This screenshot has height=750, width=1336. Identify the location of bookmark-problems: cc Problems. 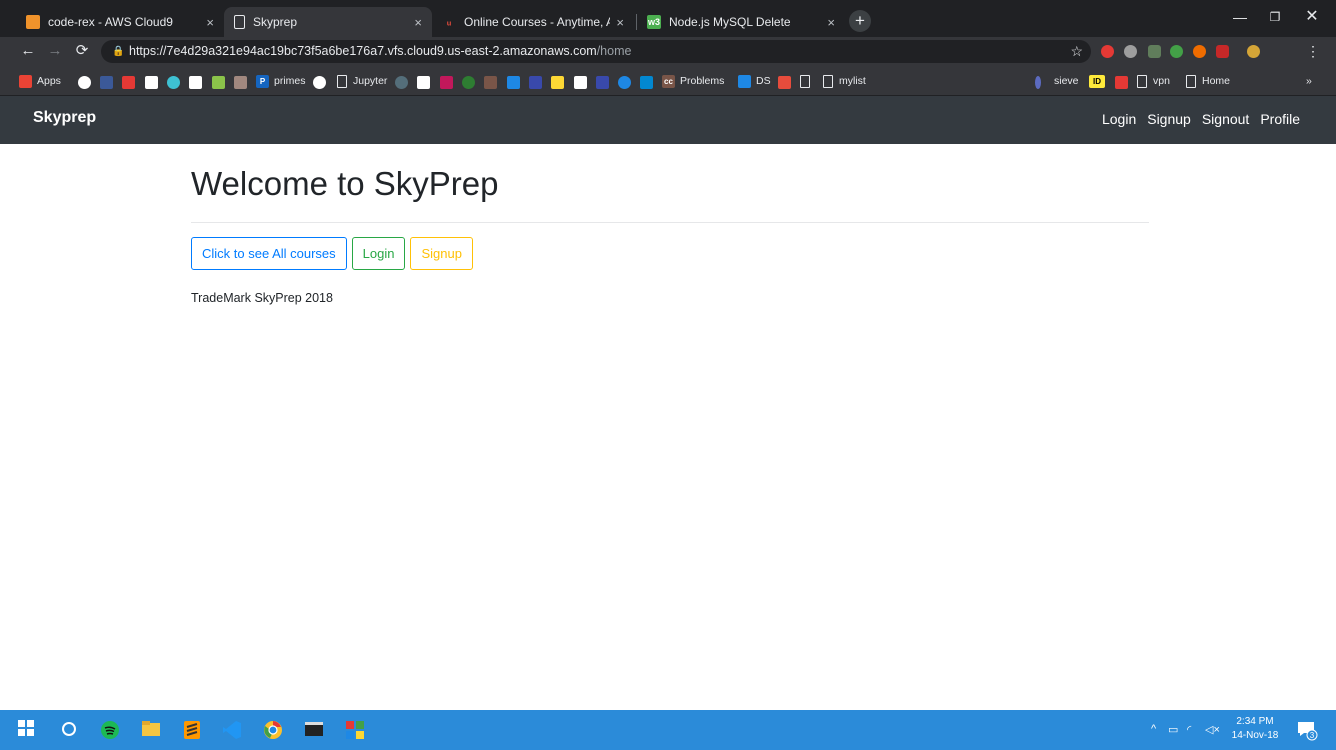
(693, 81).